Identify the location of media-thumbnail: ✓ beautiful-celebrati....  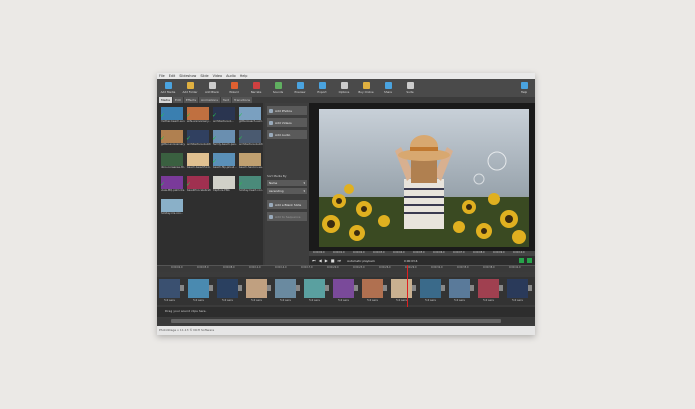
(198, 184).